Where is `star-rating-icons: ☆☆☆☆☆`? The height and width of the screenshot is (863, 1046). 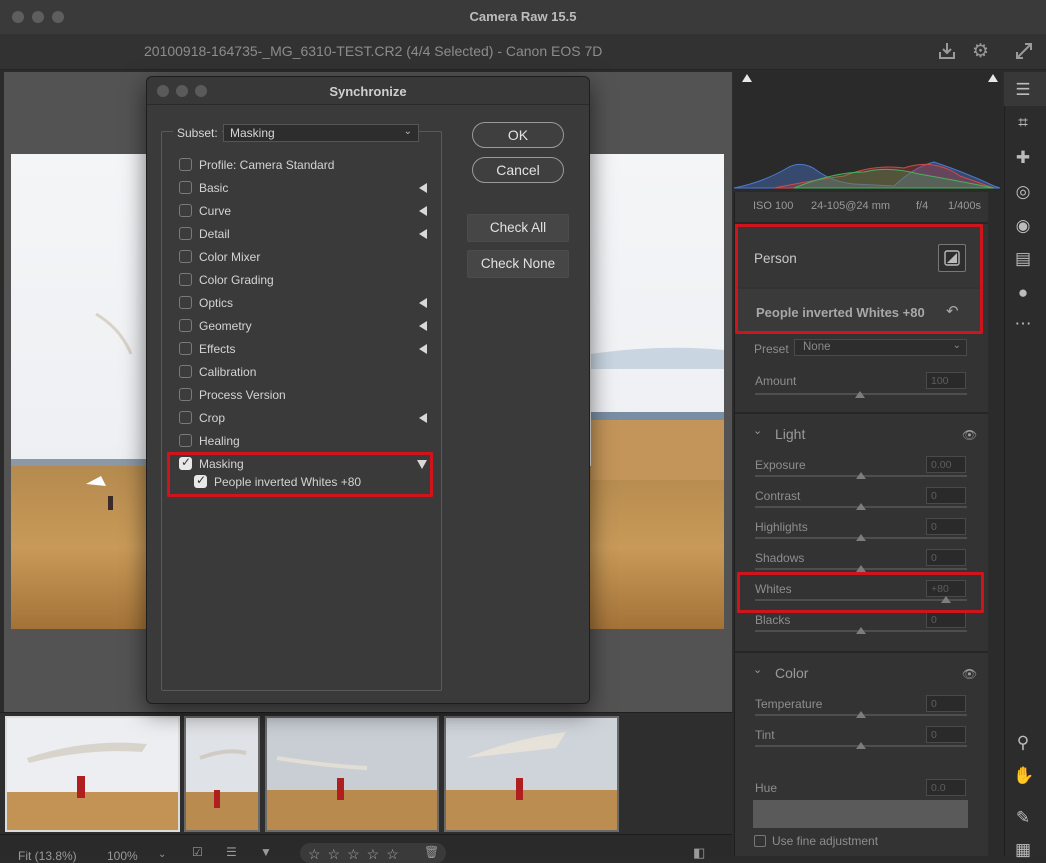
star-rating-icons: ☆☆☆☆☆ is located at coordinates (357, 854).